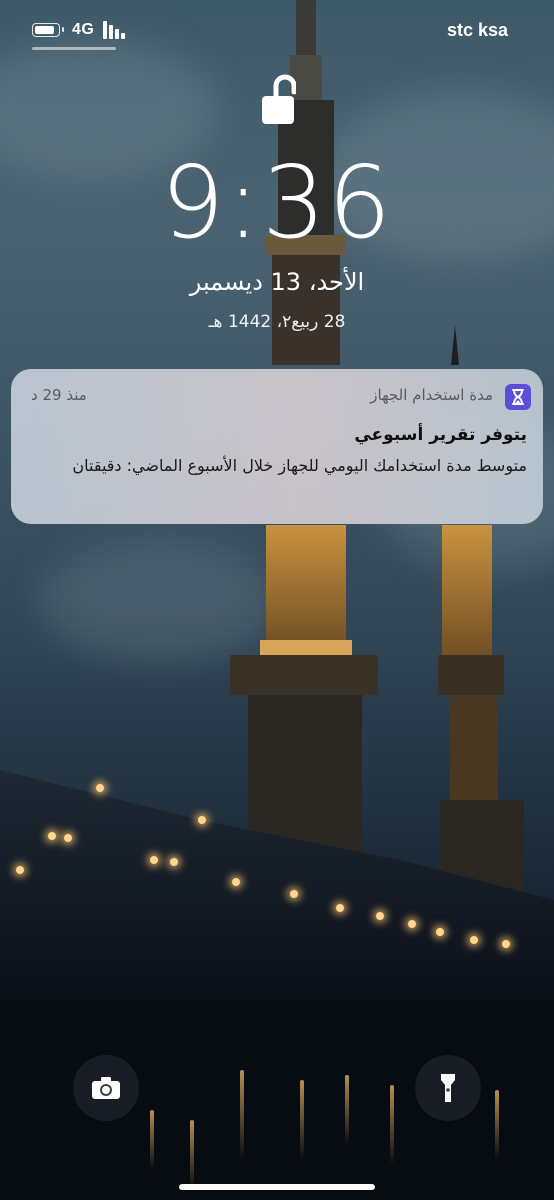 This screenshot has width=554, height=1200. Describe the element at coordinates (431, 395) in the screenshot. I see `notification-app-name: مدة استخدام الجهاز` at that location.